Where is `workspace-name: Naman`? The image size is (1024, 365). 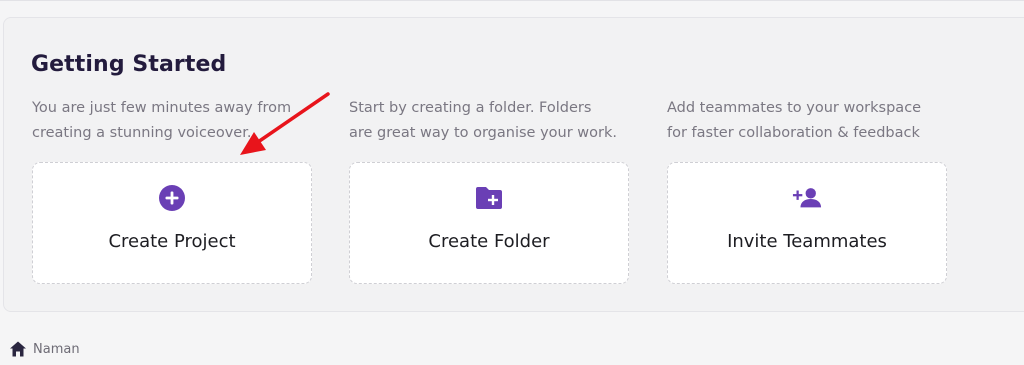
workspace-name: Naman is located at coordinates (56, 349).